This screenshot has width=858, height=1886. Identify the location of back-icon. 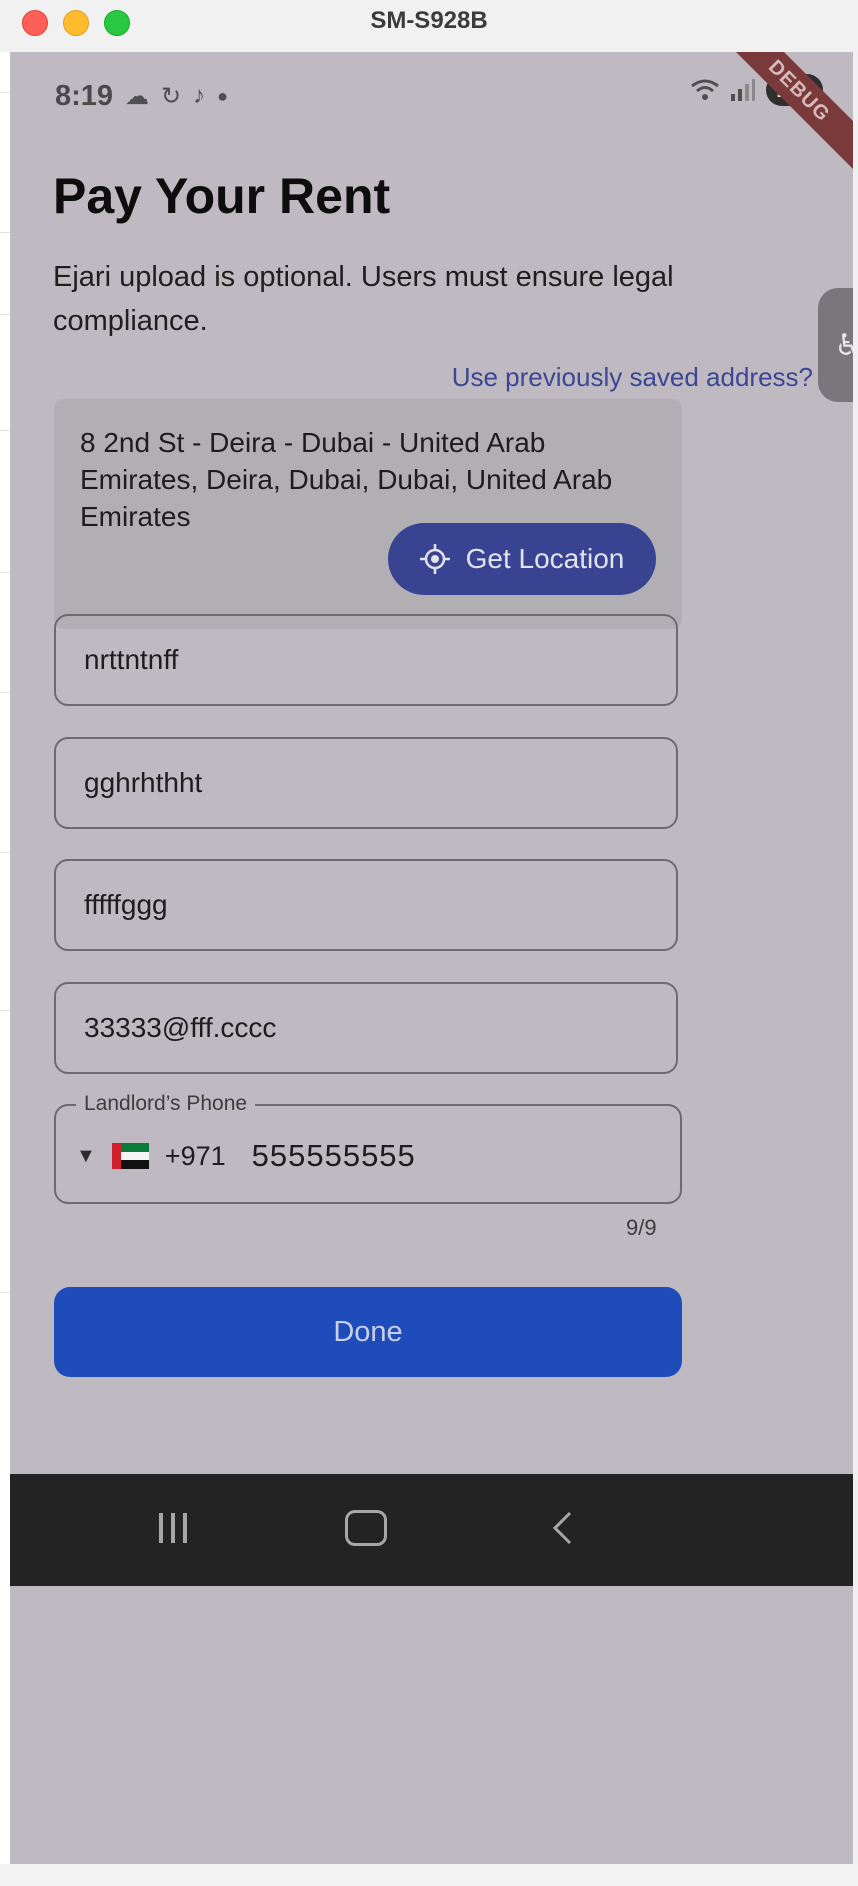
(562, 1528).